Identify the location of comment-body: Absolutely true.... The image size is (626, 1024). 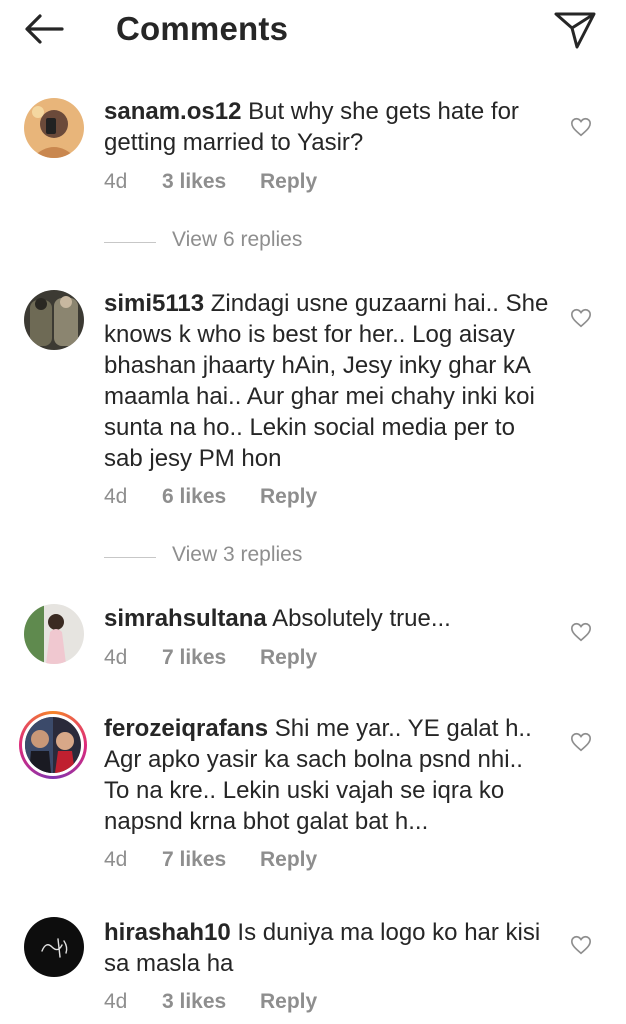
(361, 618).